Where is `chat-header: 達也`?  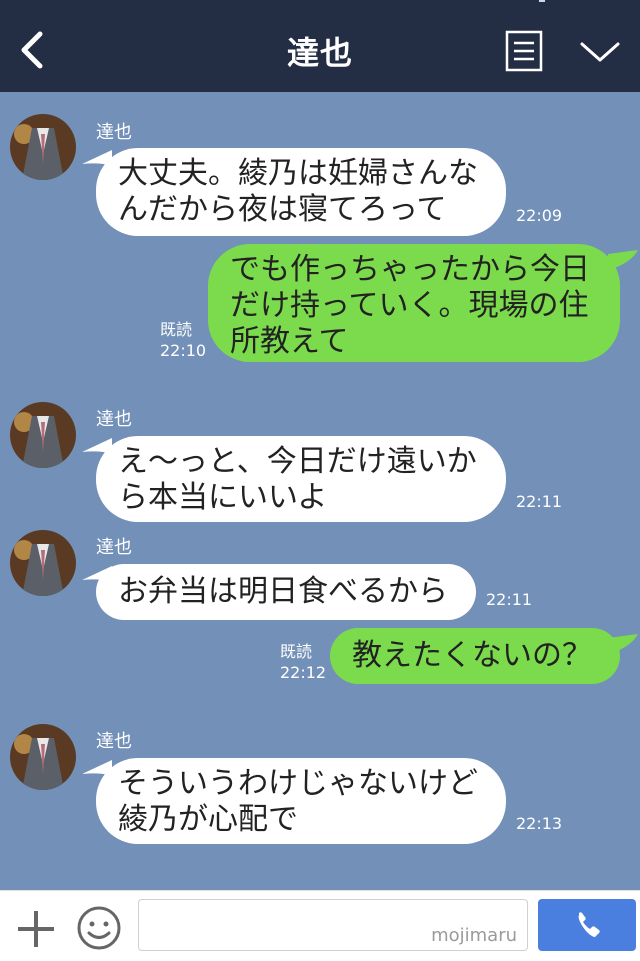
chat-header: 達也 is located at coordinates (320, 46).